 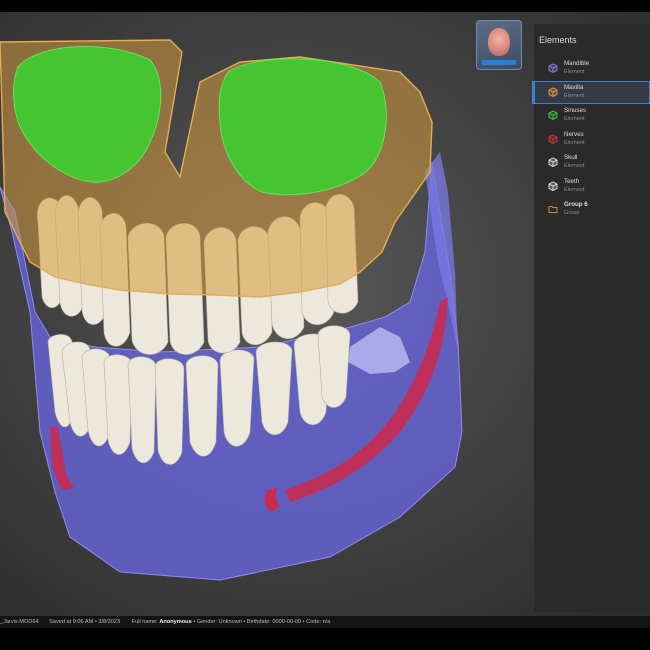 I want to click on folder-icon, so click(x=553, y=209).